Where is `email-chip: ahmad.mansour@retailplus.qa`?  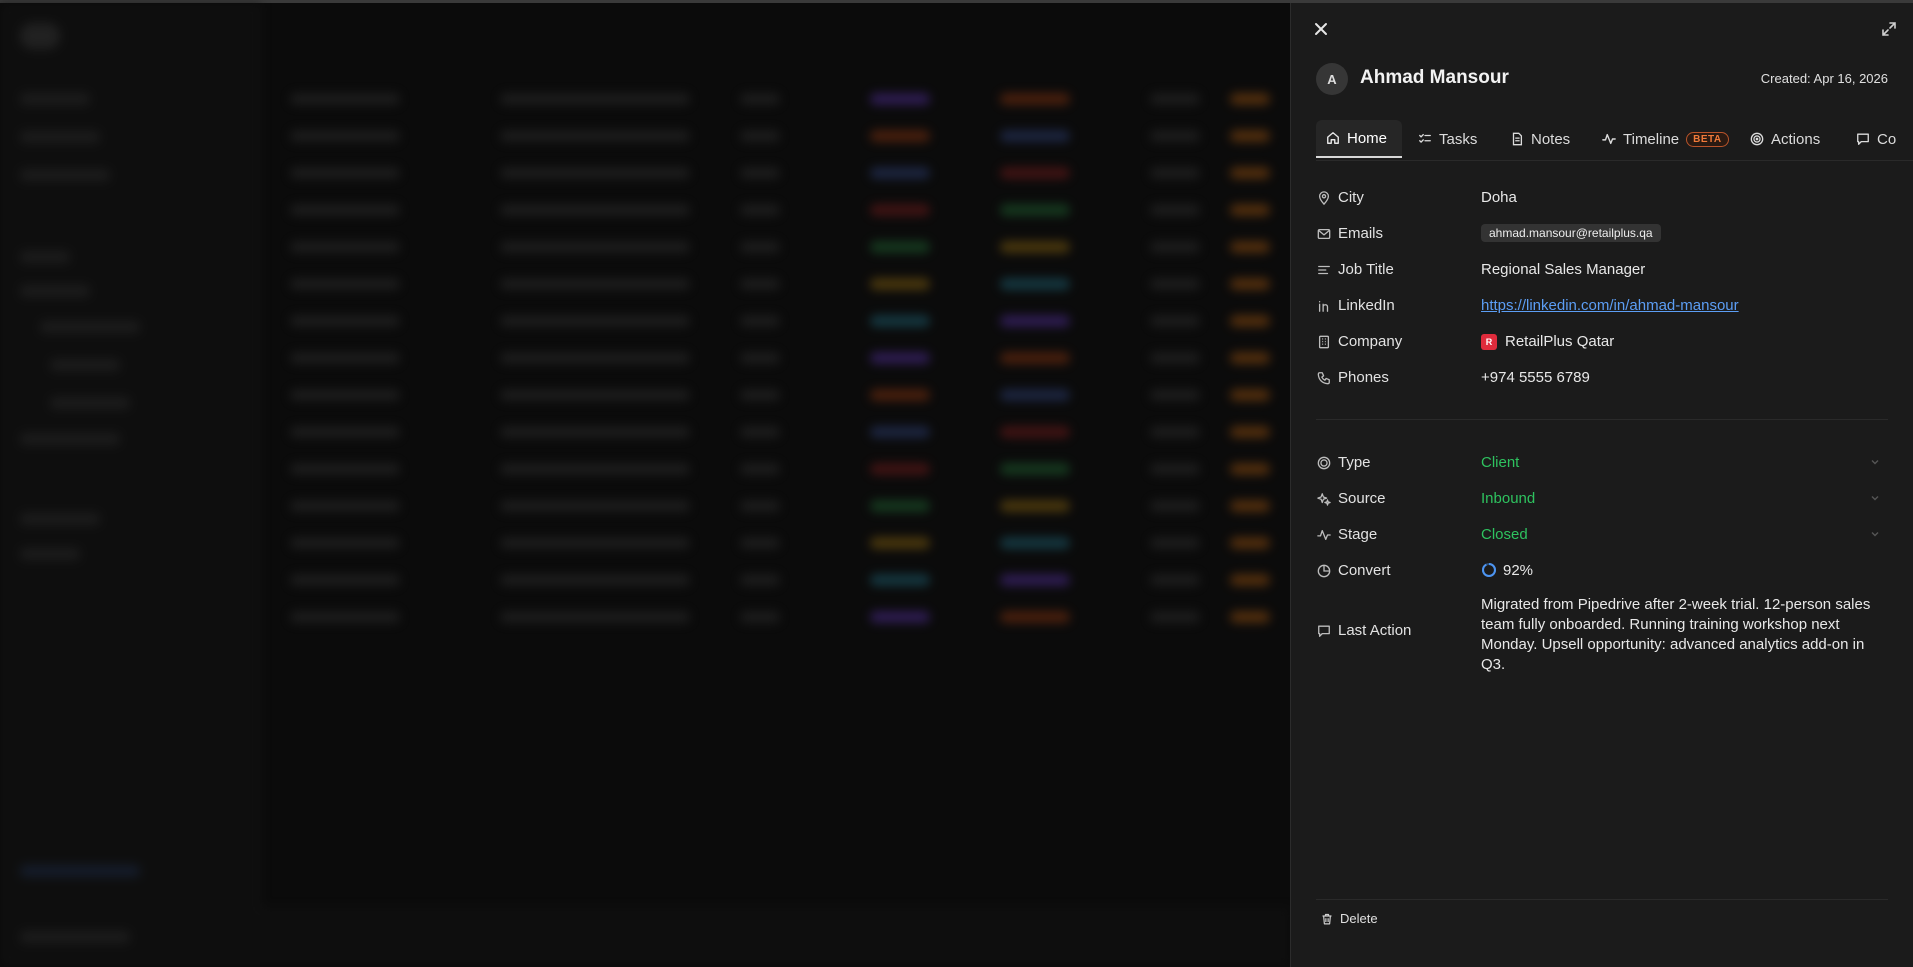
email-chip: ahmad.mansour@retailplus.qa is located at coordinates (1571, 233).